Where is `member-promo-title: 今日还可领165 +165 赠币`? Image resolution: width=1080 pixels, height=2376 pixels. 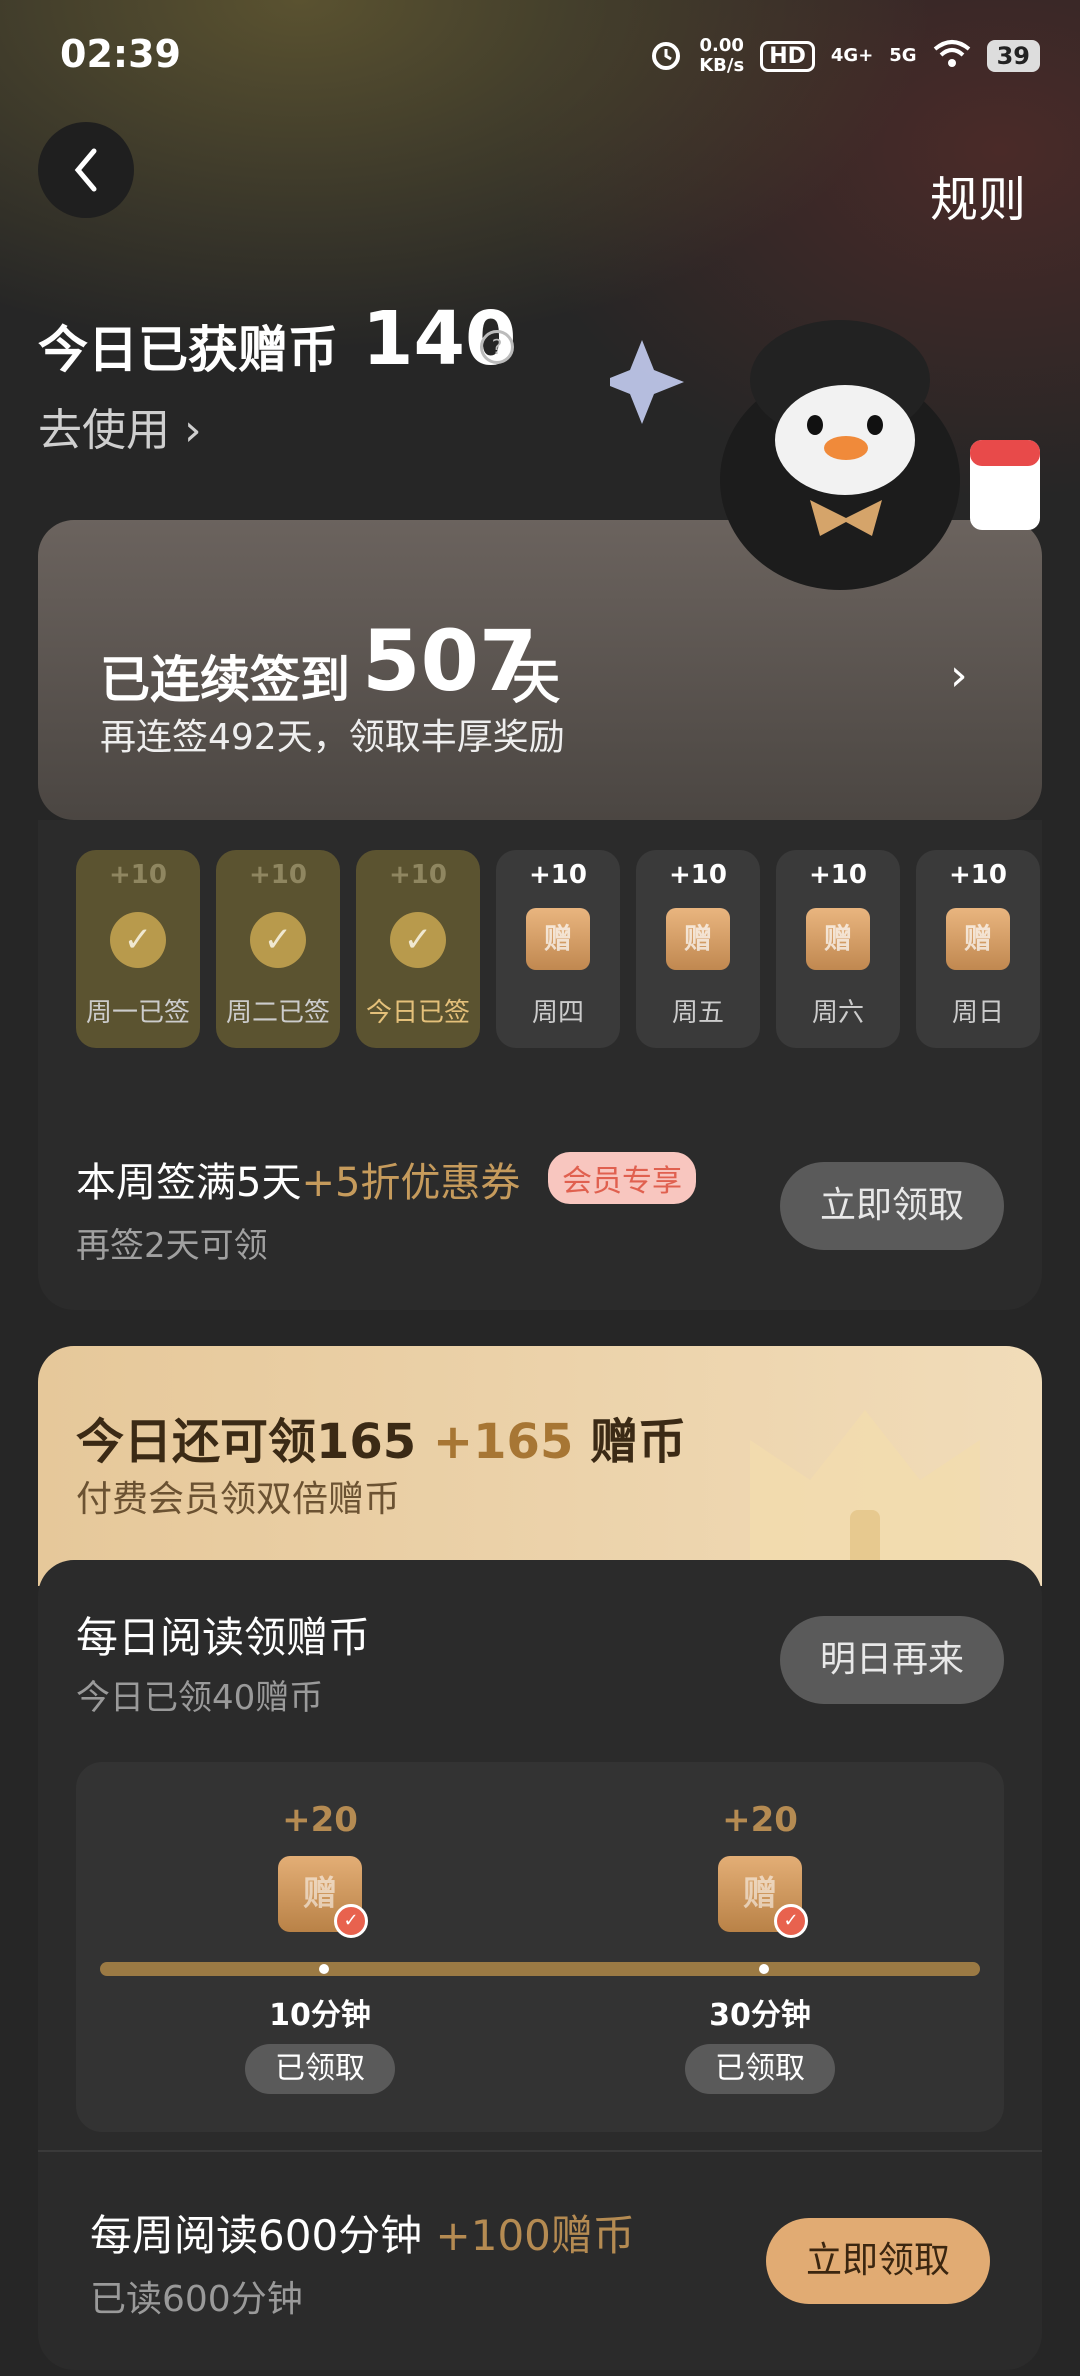 member-promo-title: 今日还可领165 +165 赠币 is located at coordinates (381, 1442).